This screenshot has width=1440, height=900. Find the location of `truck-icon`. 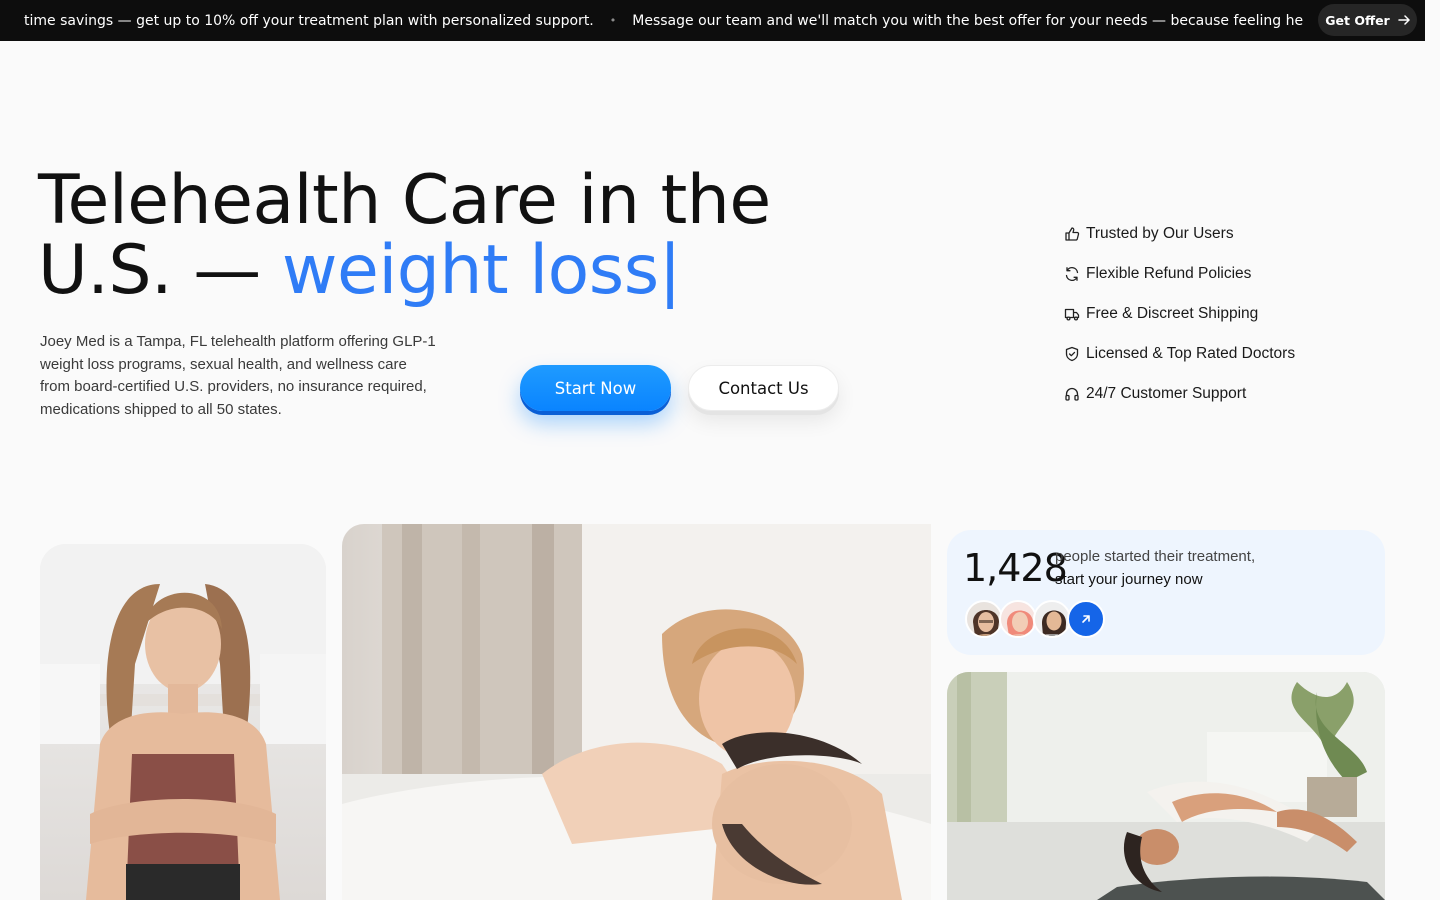

truck-icon is located at coordinates (1072, 314).